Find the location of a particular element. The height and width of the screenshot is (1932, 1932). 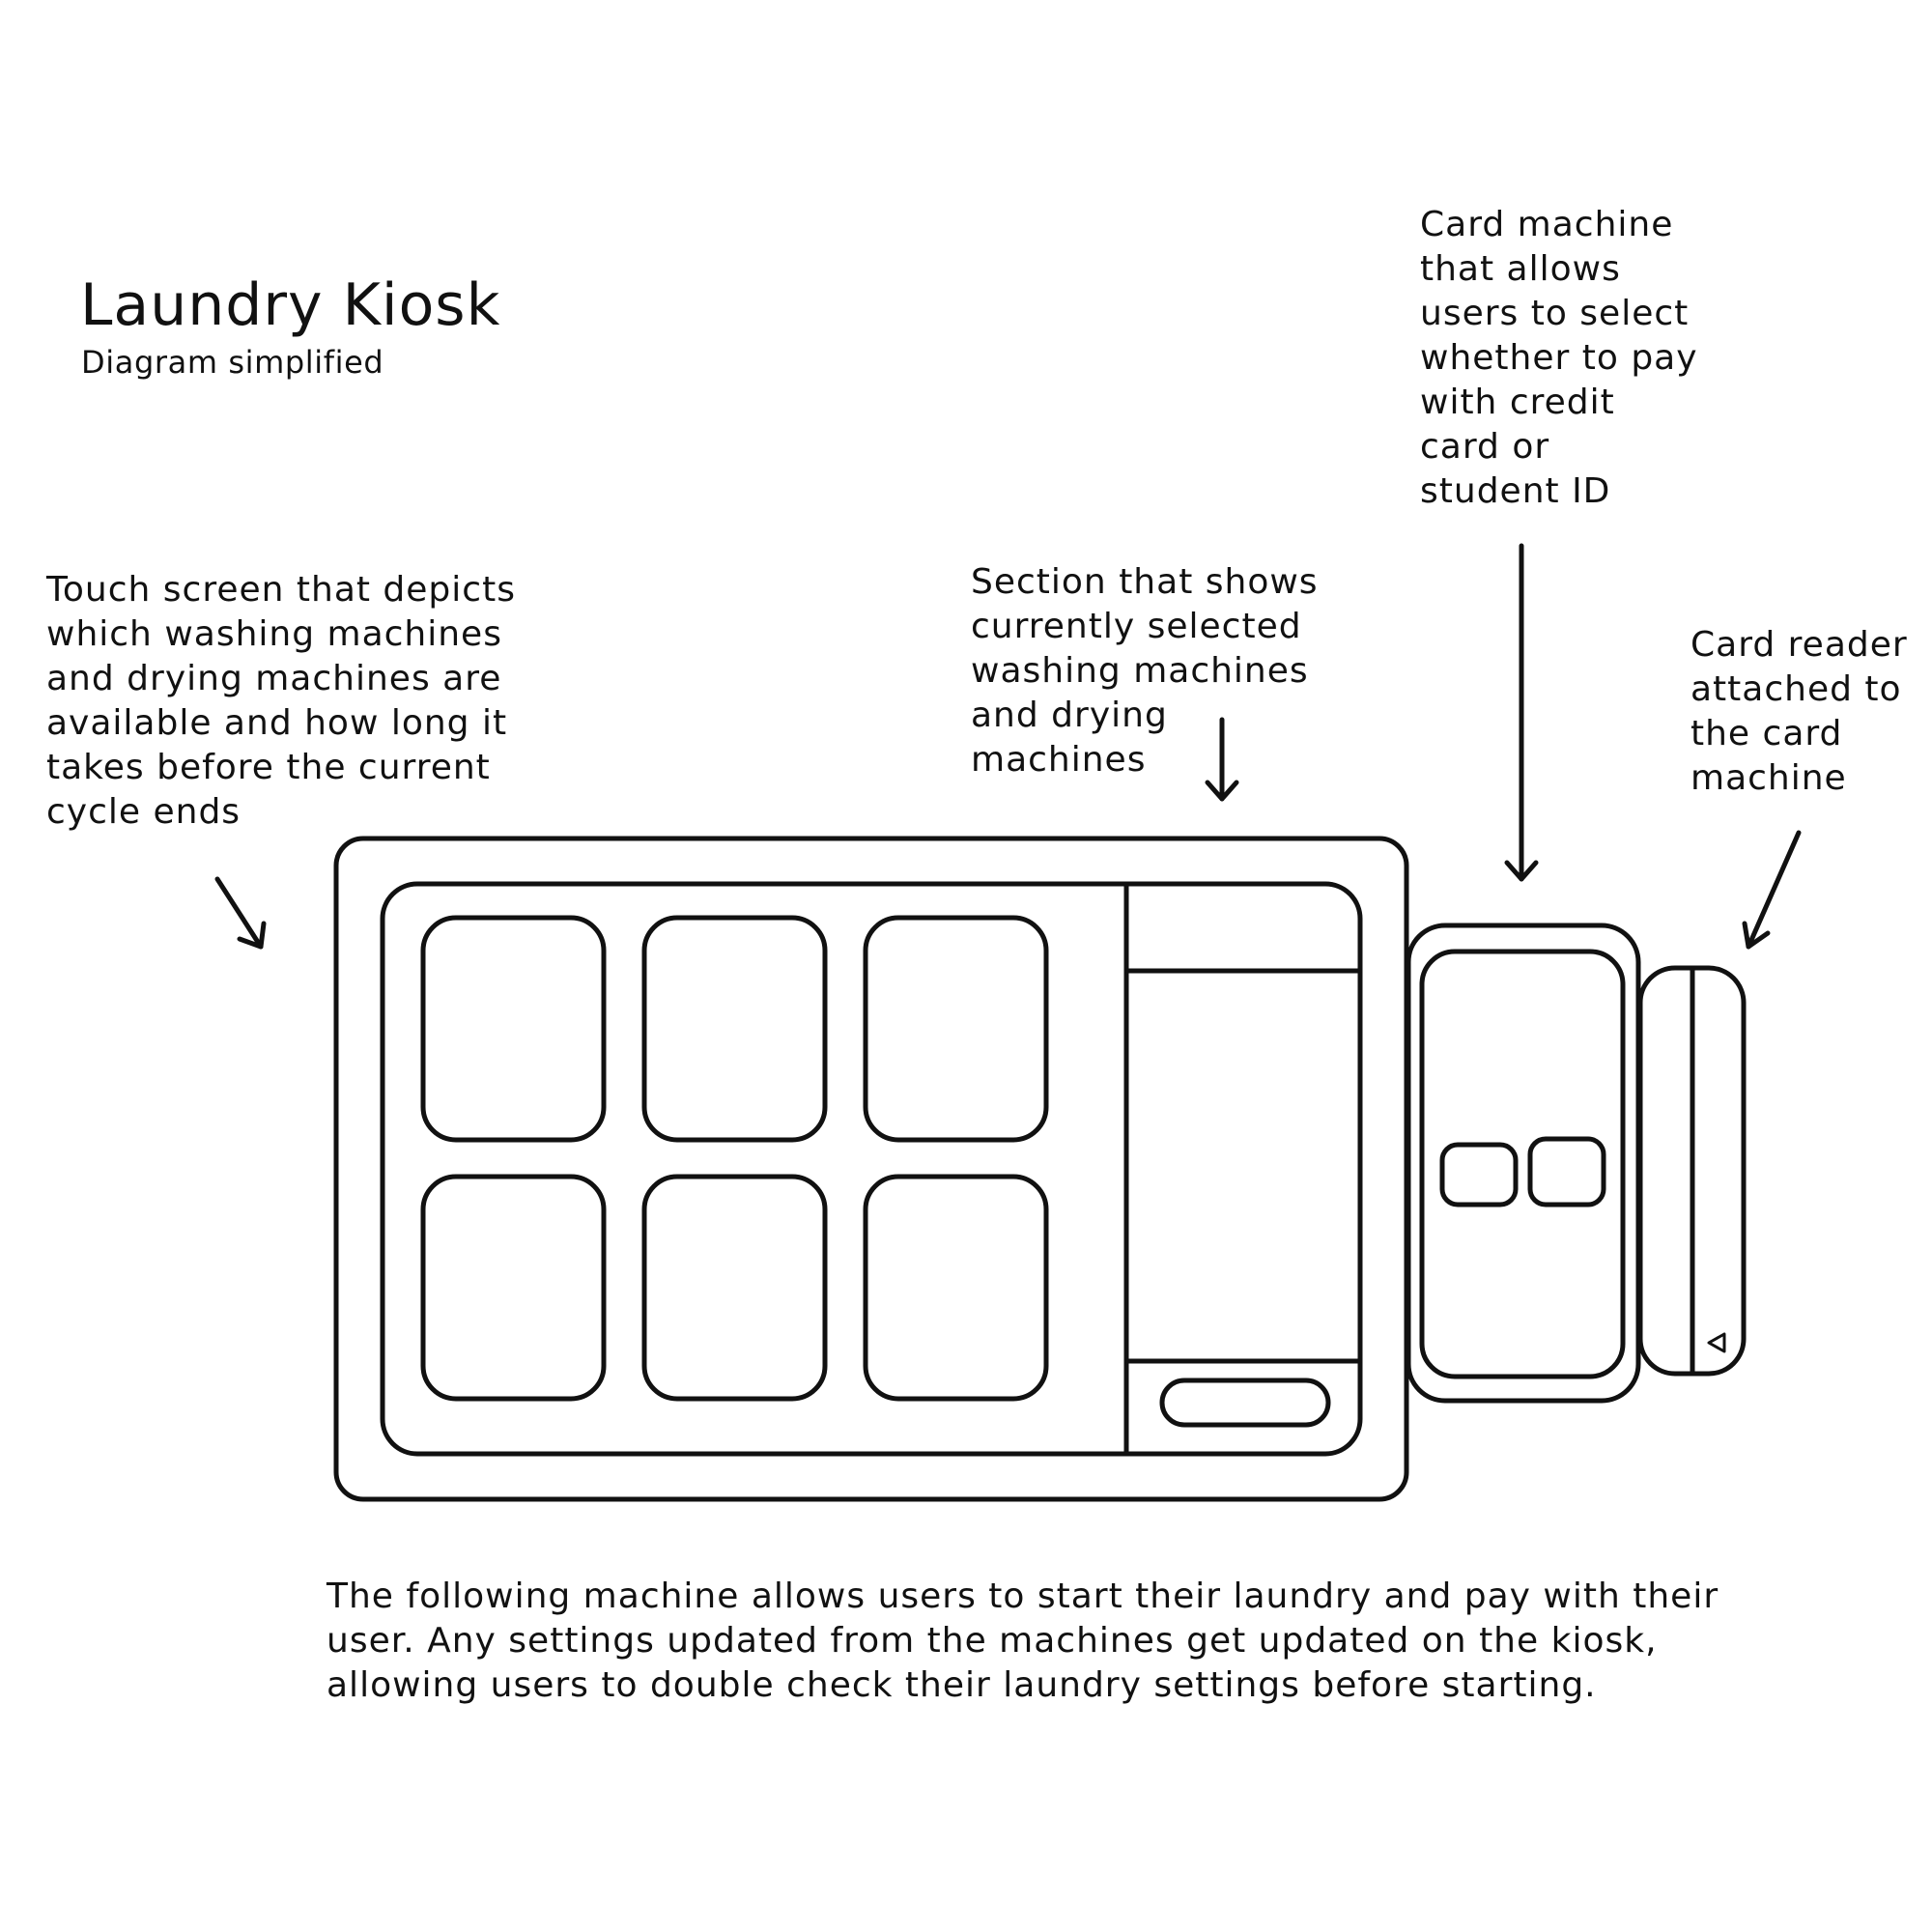

arrow-selected-section is located at coordinates (1222, 759).